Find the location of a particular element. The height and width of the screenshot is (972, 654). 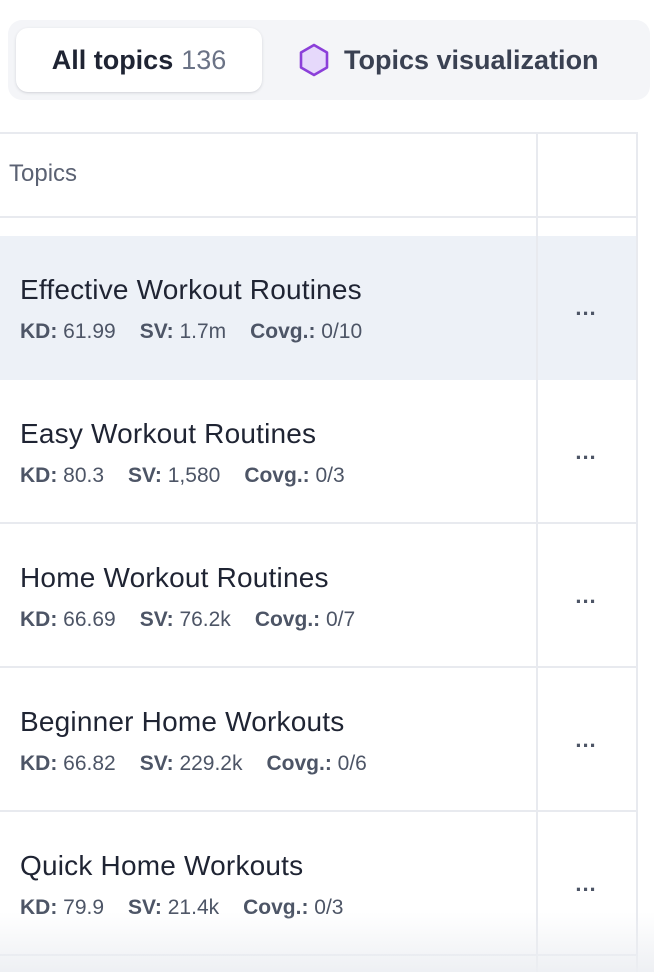

sv-value: 76.2k is located at coordinates (205, 619).